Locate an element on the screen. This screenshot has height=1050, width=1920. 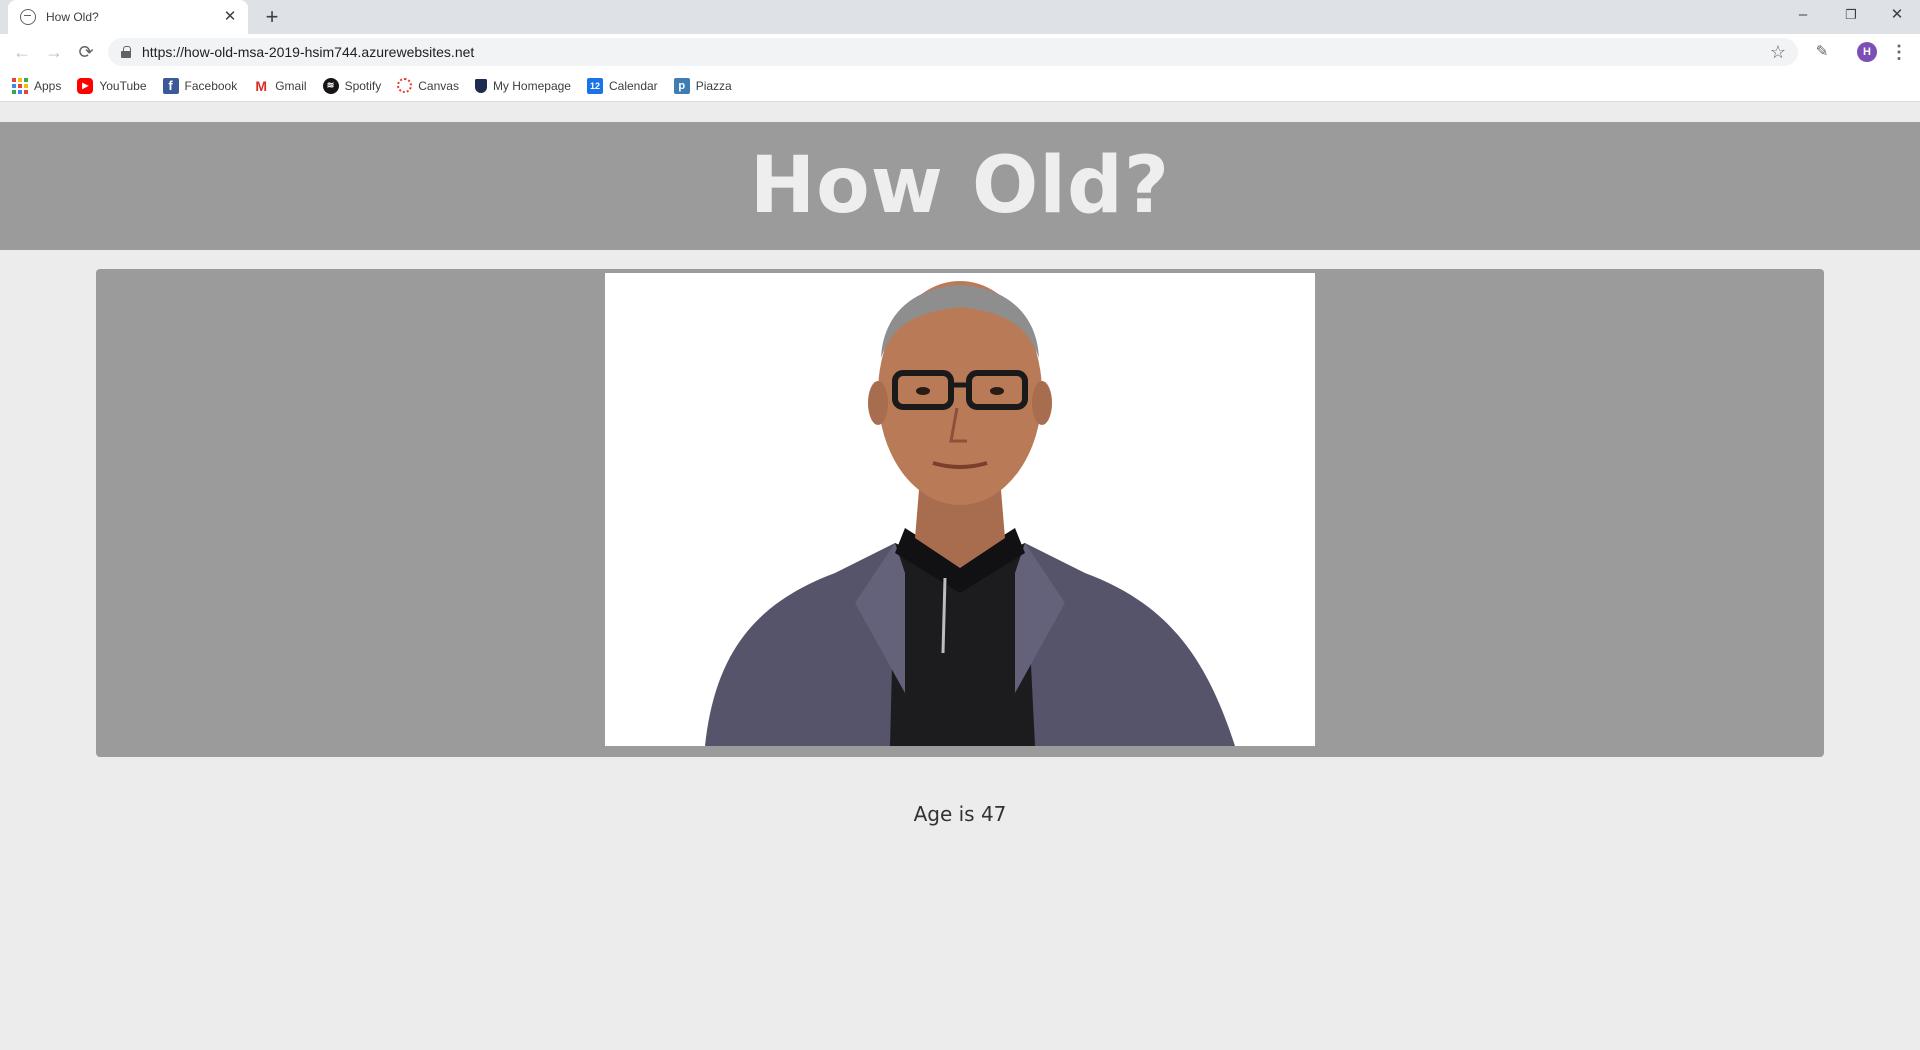
star-icon: ☆ is located at coordinates (1778, 52).